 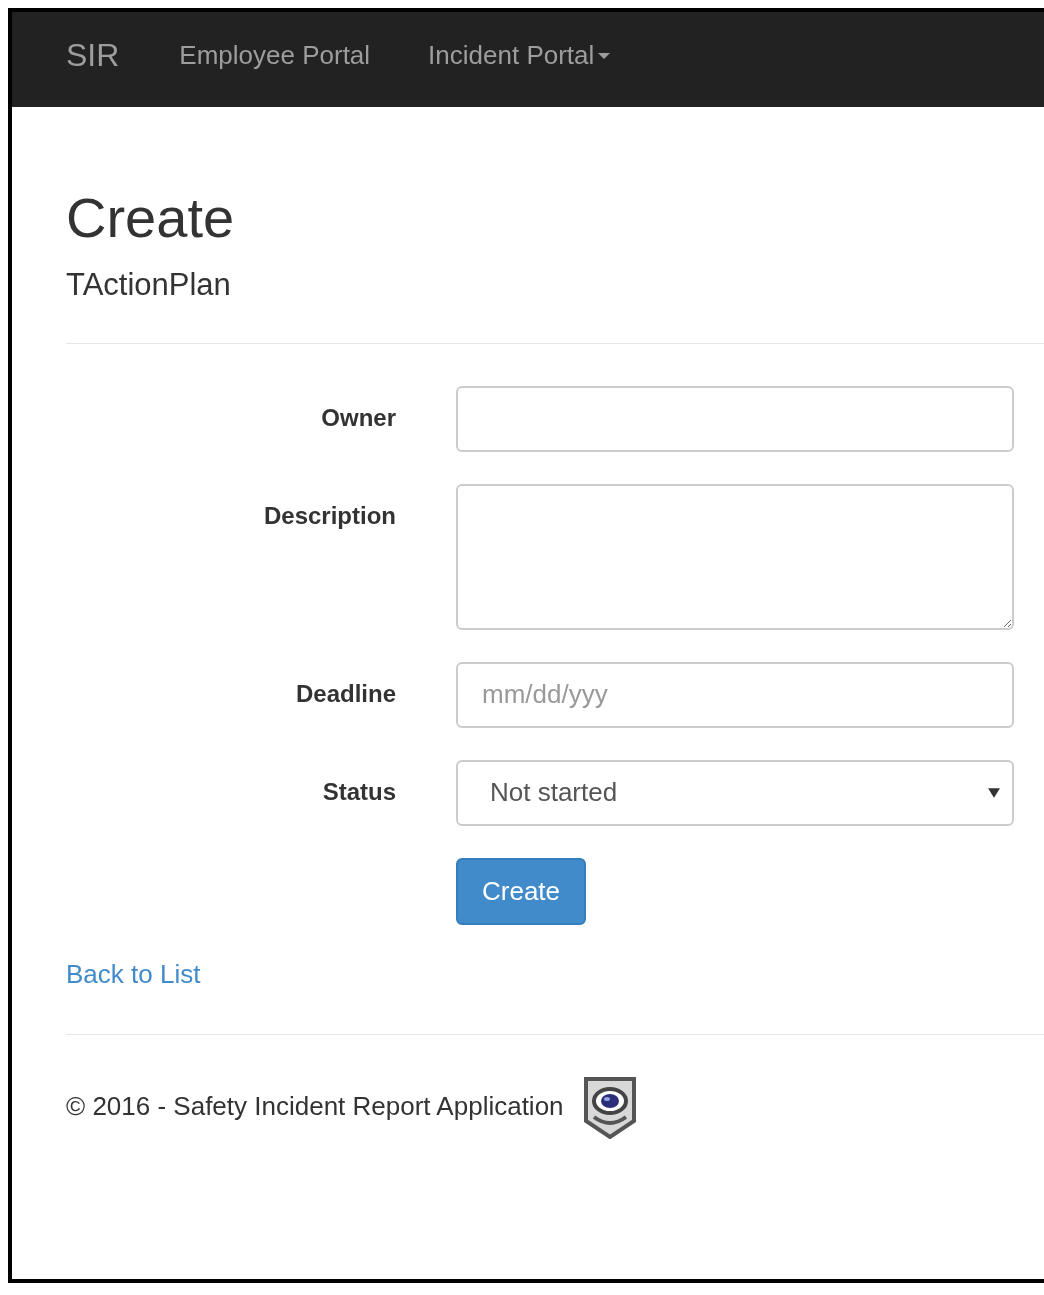 I want to click on date-field: mm/dd/yyy, so click(x=735, y=694).